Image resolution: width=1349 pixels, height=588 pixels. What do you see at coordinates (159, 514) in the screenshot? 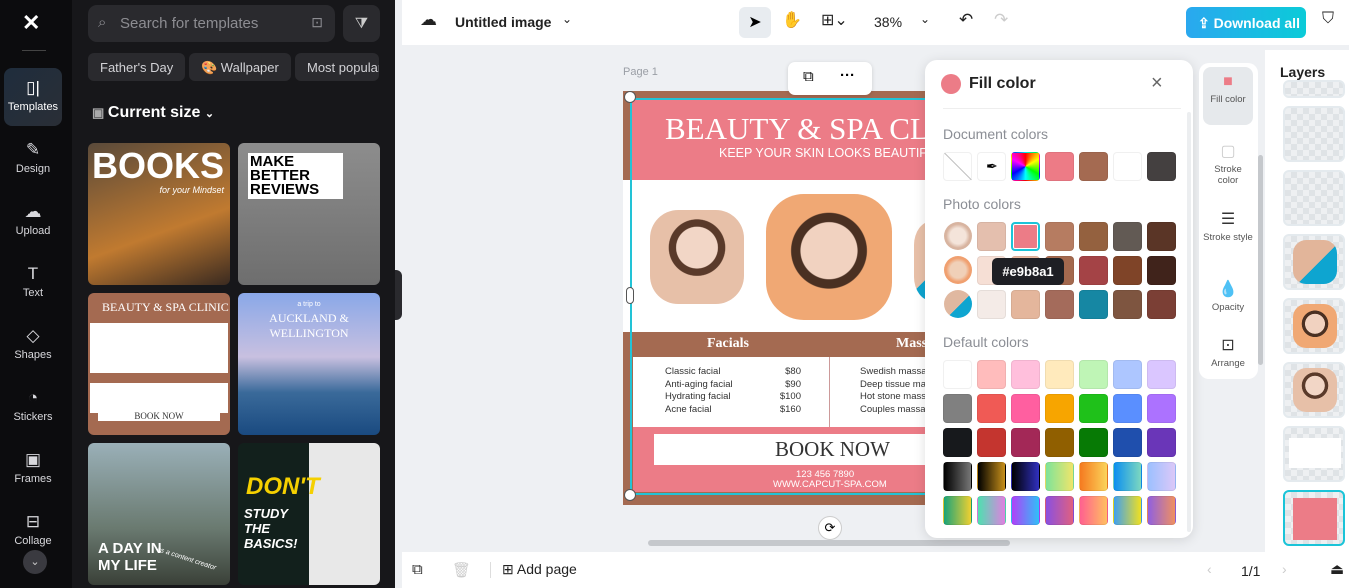
I see `template-day-in-life: A DAY IN MY LIFE as a content creator` at bounding box center [159, 514].